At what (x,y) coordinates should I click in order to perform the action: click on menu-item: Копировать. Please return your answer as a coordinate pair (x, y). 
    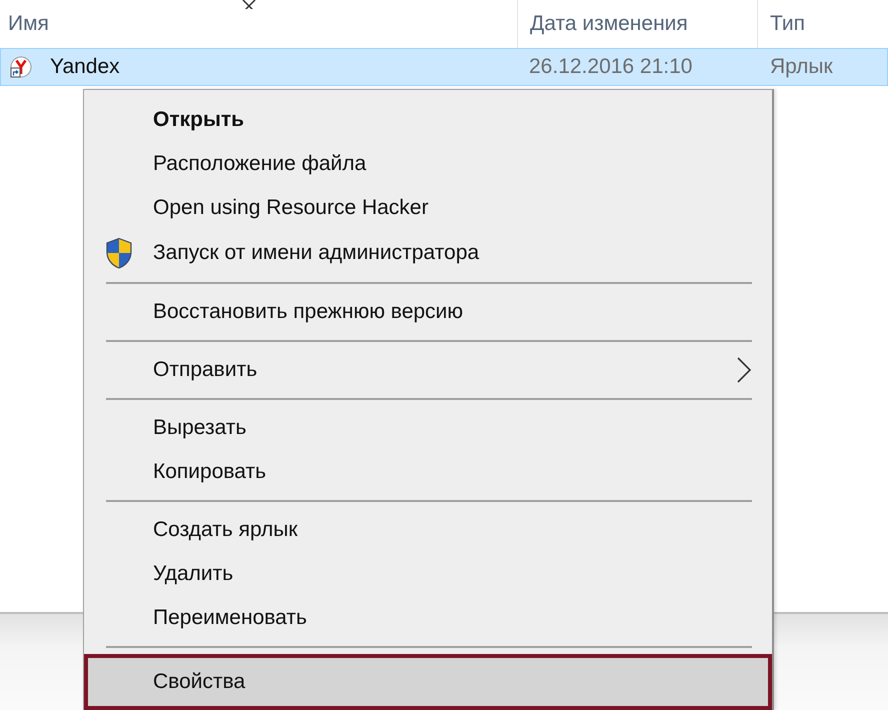
    Looking at the image, I should click on (428, 472).